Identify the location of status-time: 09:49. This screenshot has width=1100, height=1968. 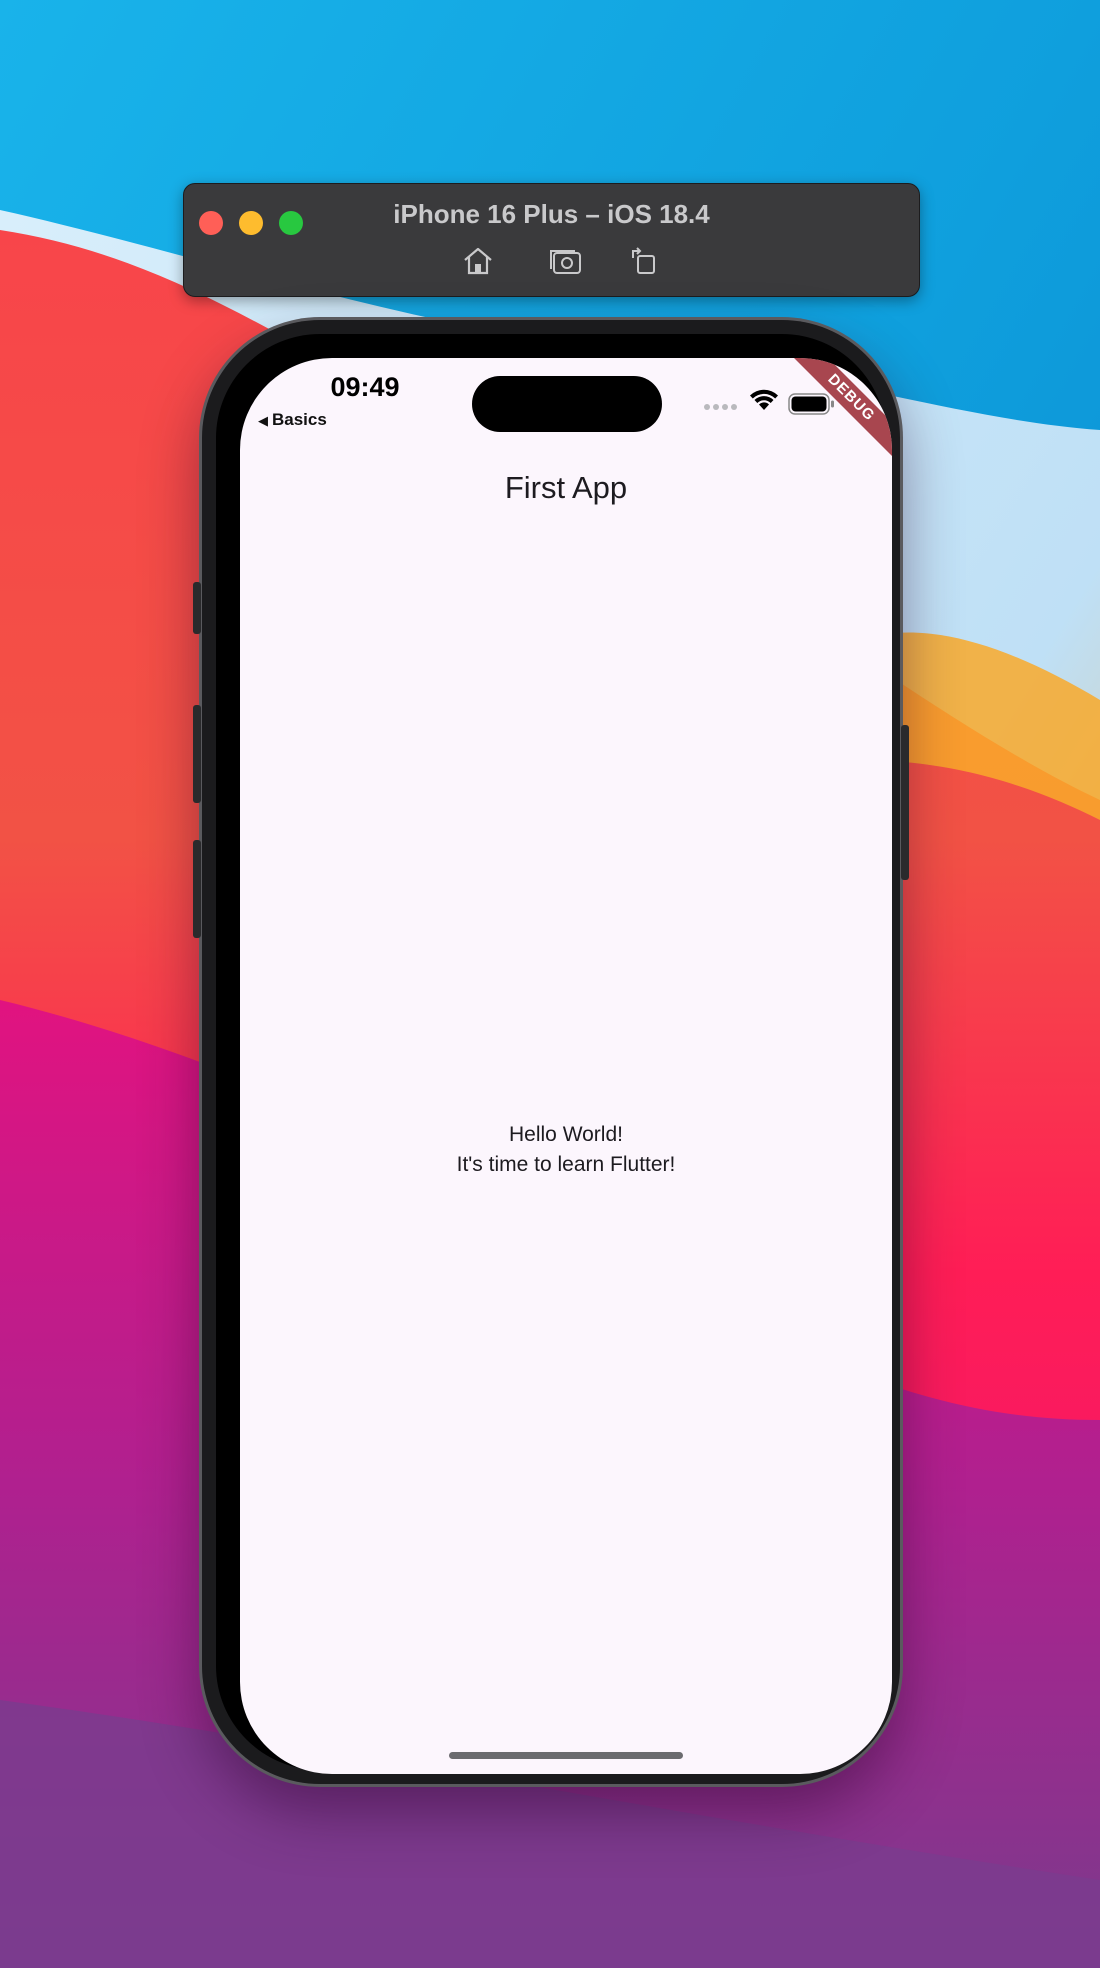
(365, 387).